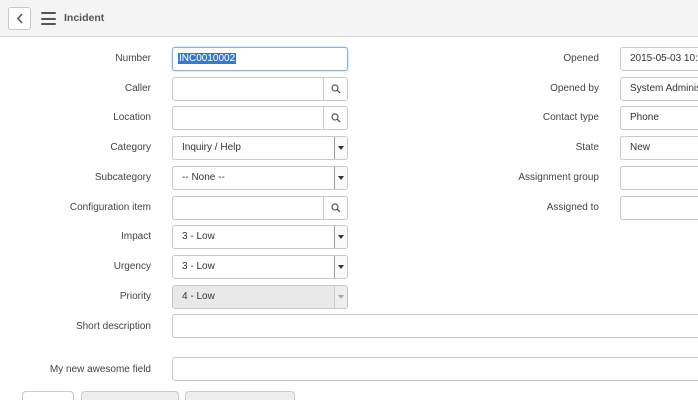 This screenshot has width=698, height=400. I want to click on priority-label: Priority, so click(135, 296).